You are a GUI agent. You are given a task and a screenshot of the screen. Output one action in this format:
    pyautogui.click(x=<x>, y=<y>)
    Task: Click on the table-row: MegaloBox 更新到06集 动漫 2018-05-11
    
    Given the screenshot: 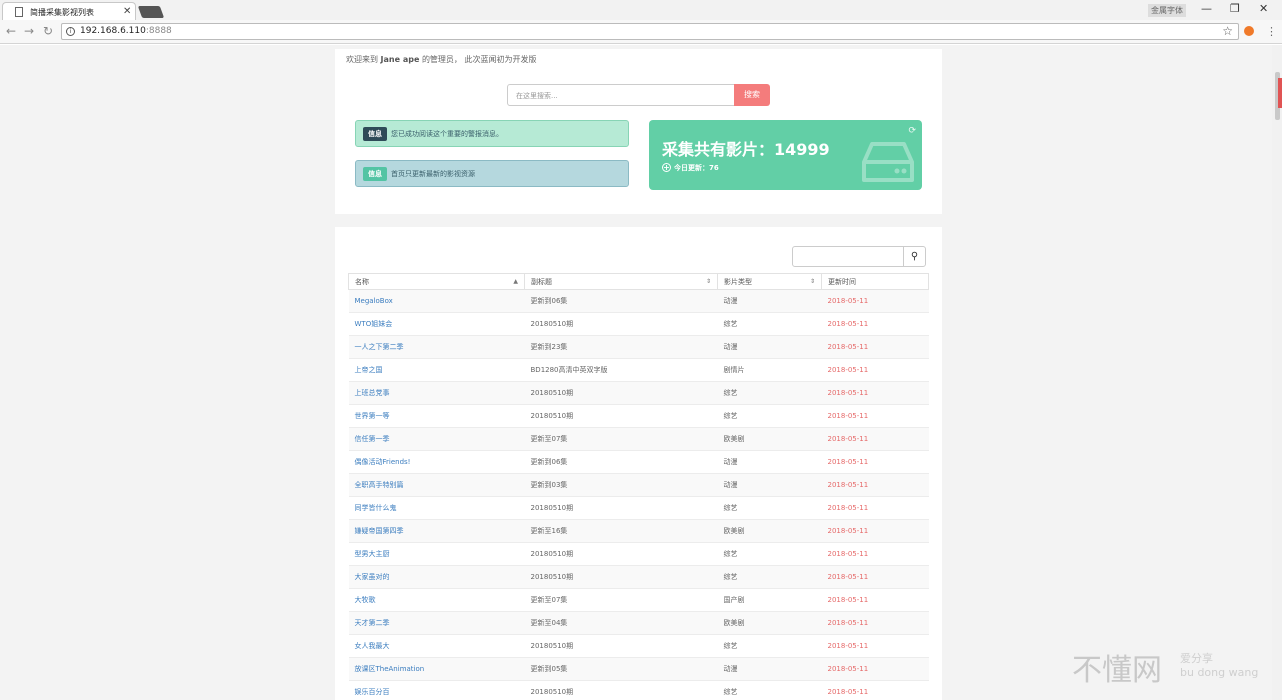 What is the action you would take?
    pyautogui.click(x=638, y=301)
    